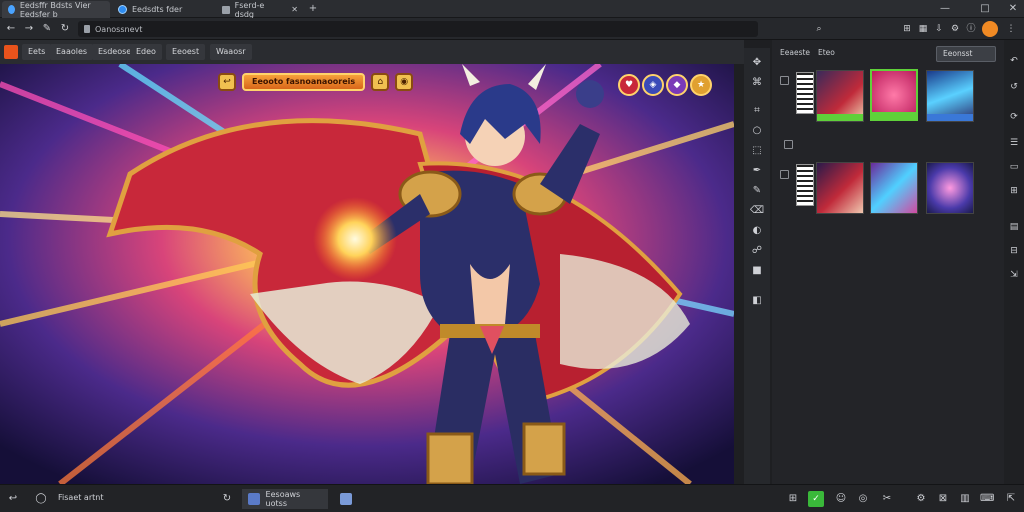  What do you see at coordinates (966, 54) in the screenshot?
I see `panel-action-button: Eeonsst` at bounding box center [966, 54].